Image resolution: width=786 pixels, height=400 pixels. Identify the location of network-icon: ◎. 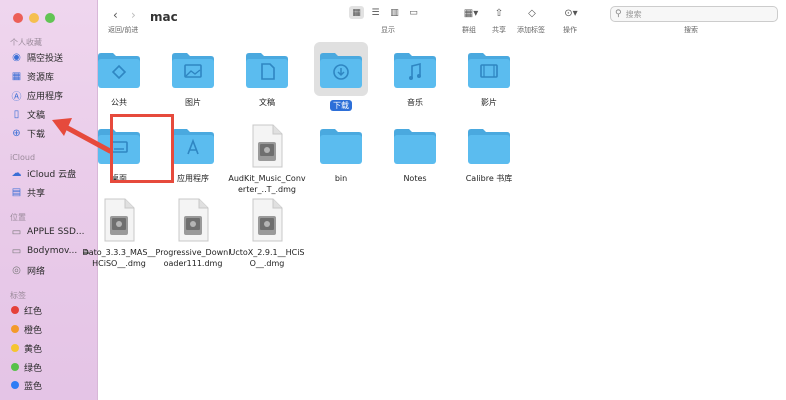
(16, 270).